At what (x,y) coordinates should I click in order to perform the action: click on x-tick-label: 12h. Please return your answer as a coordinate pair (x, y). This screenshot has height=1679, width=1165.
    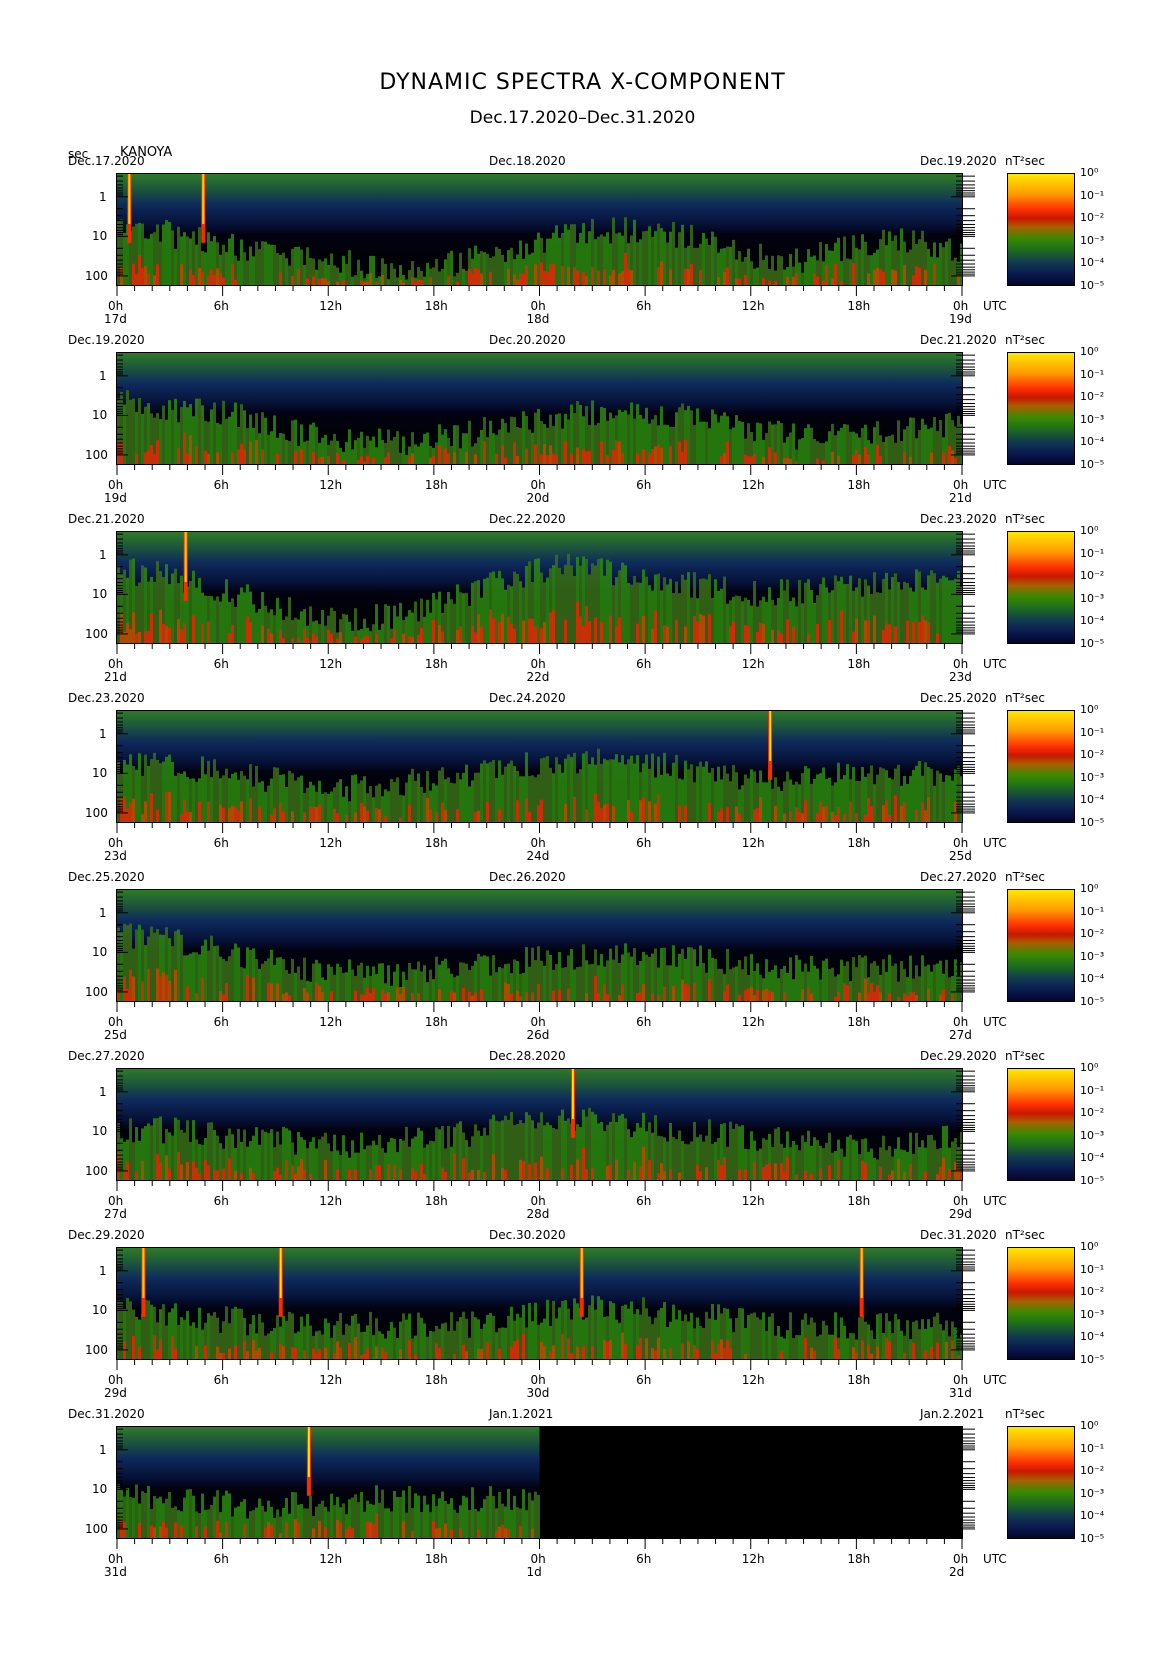
    Looking at the image, I should click on (753, 306).